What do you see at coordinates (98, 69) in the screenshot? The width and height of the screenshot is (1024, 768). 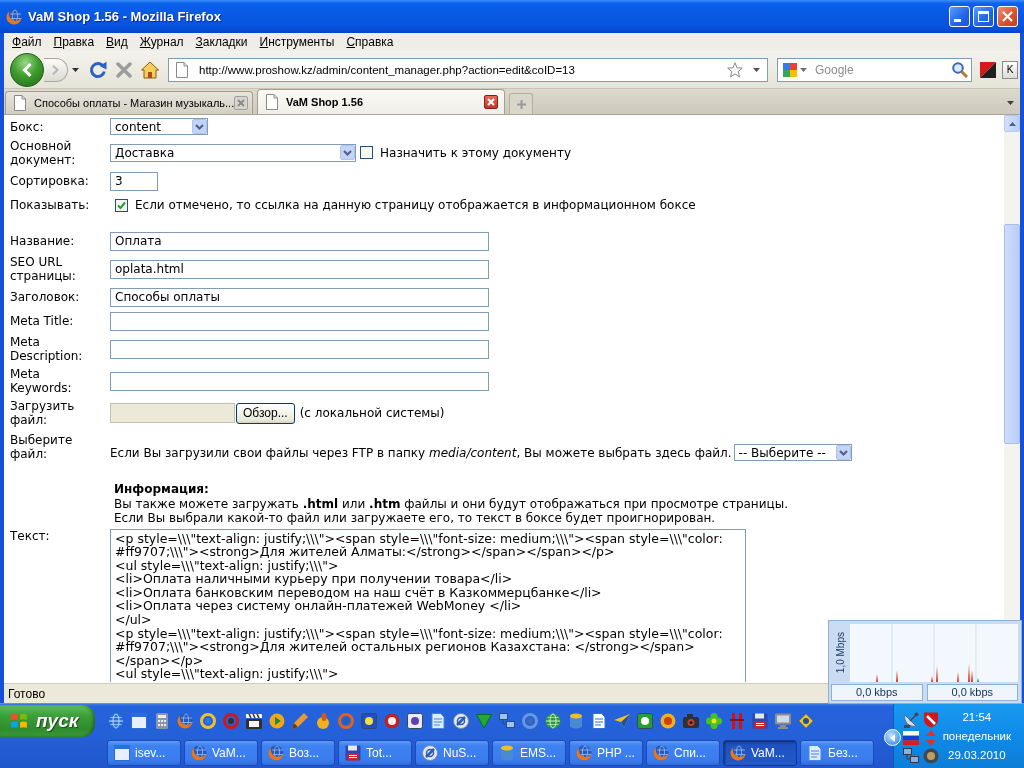 I see `reload-icon` at bounding box center [98, 69].